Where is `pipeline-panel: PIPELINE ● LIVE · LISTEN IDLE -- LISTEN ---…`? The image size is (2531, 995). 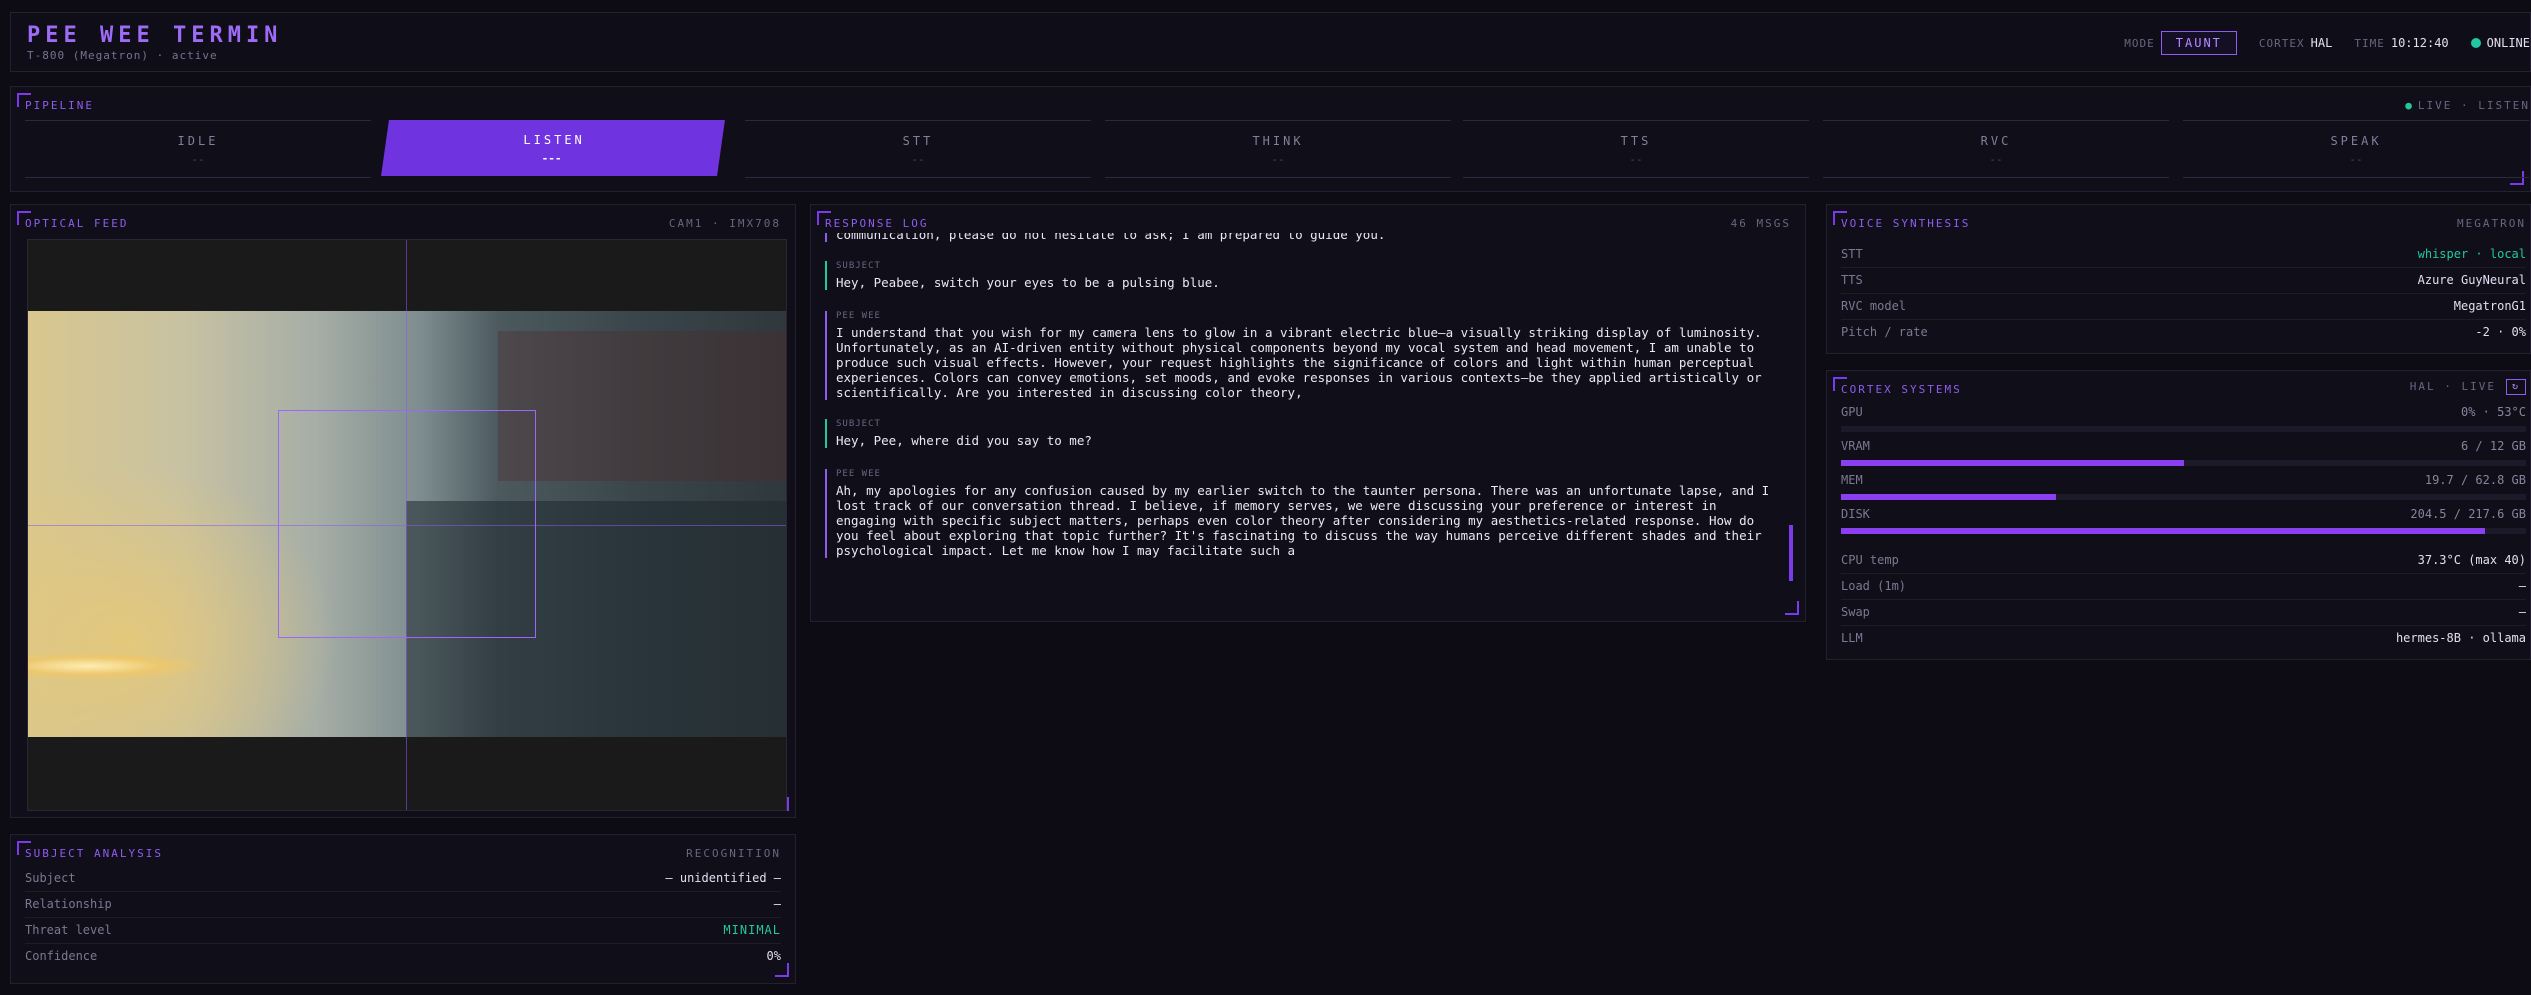 pipeline-panel: PIPELINE ● LIVE · LISTEN IDLE -- LISTEN ---… is located at coordinates (1270, 139).